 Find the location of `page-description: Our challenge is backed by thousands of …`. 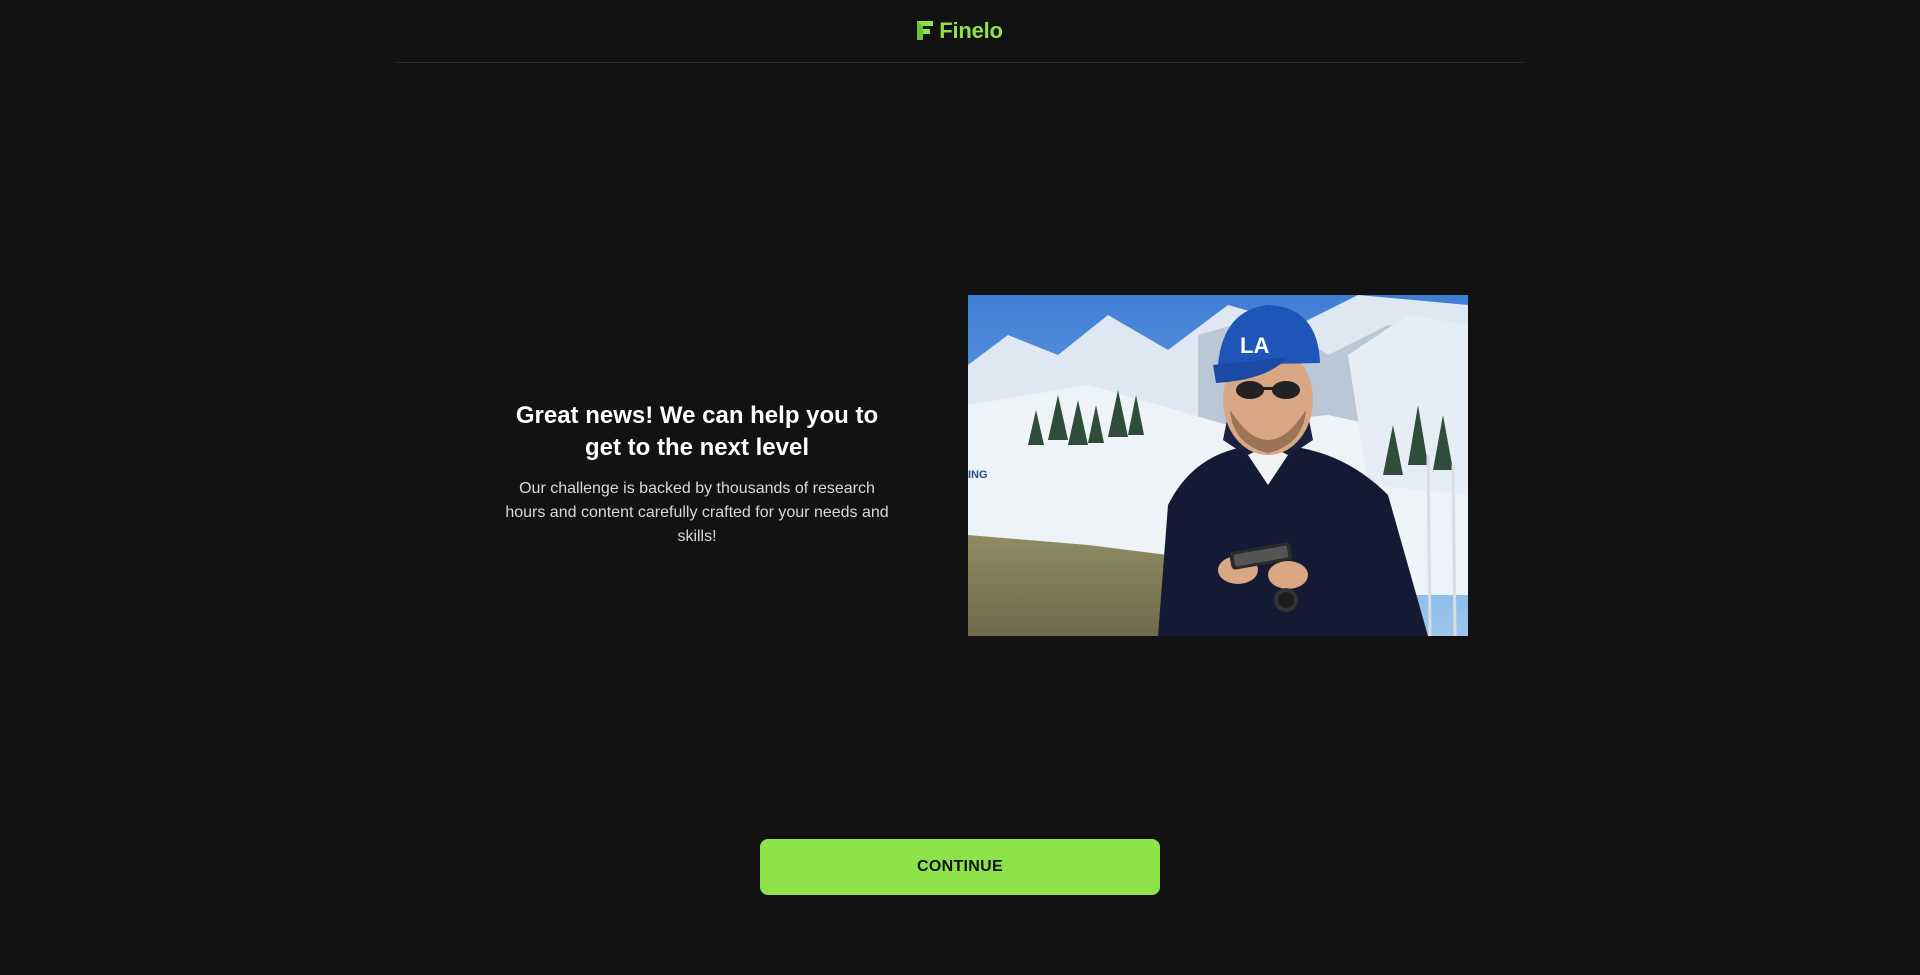

page-description: Our challenge is backed by thousands of … is located at coordinates (697, 512).